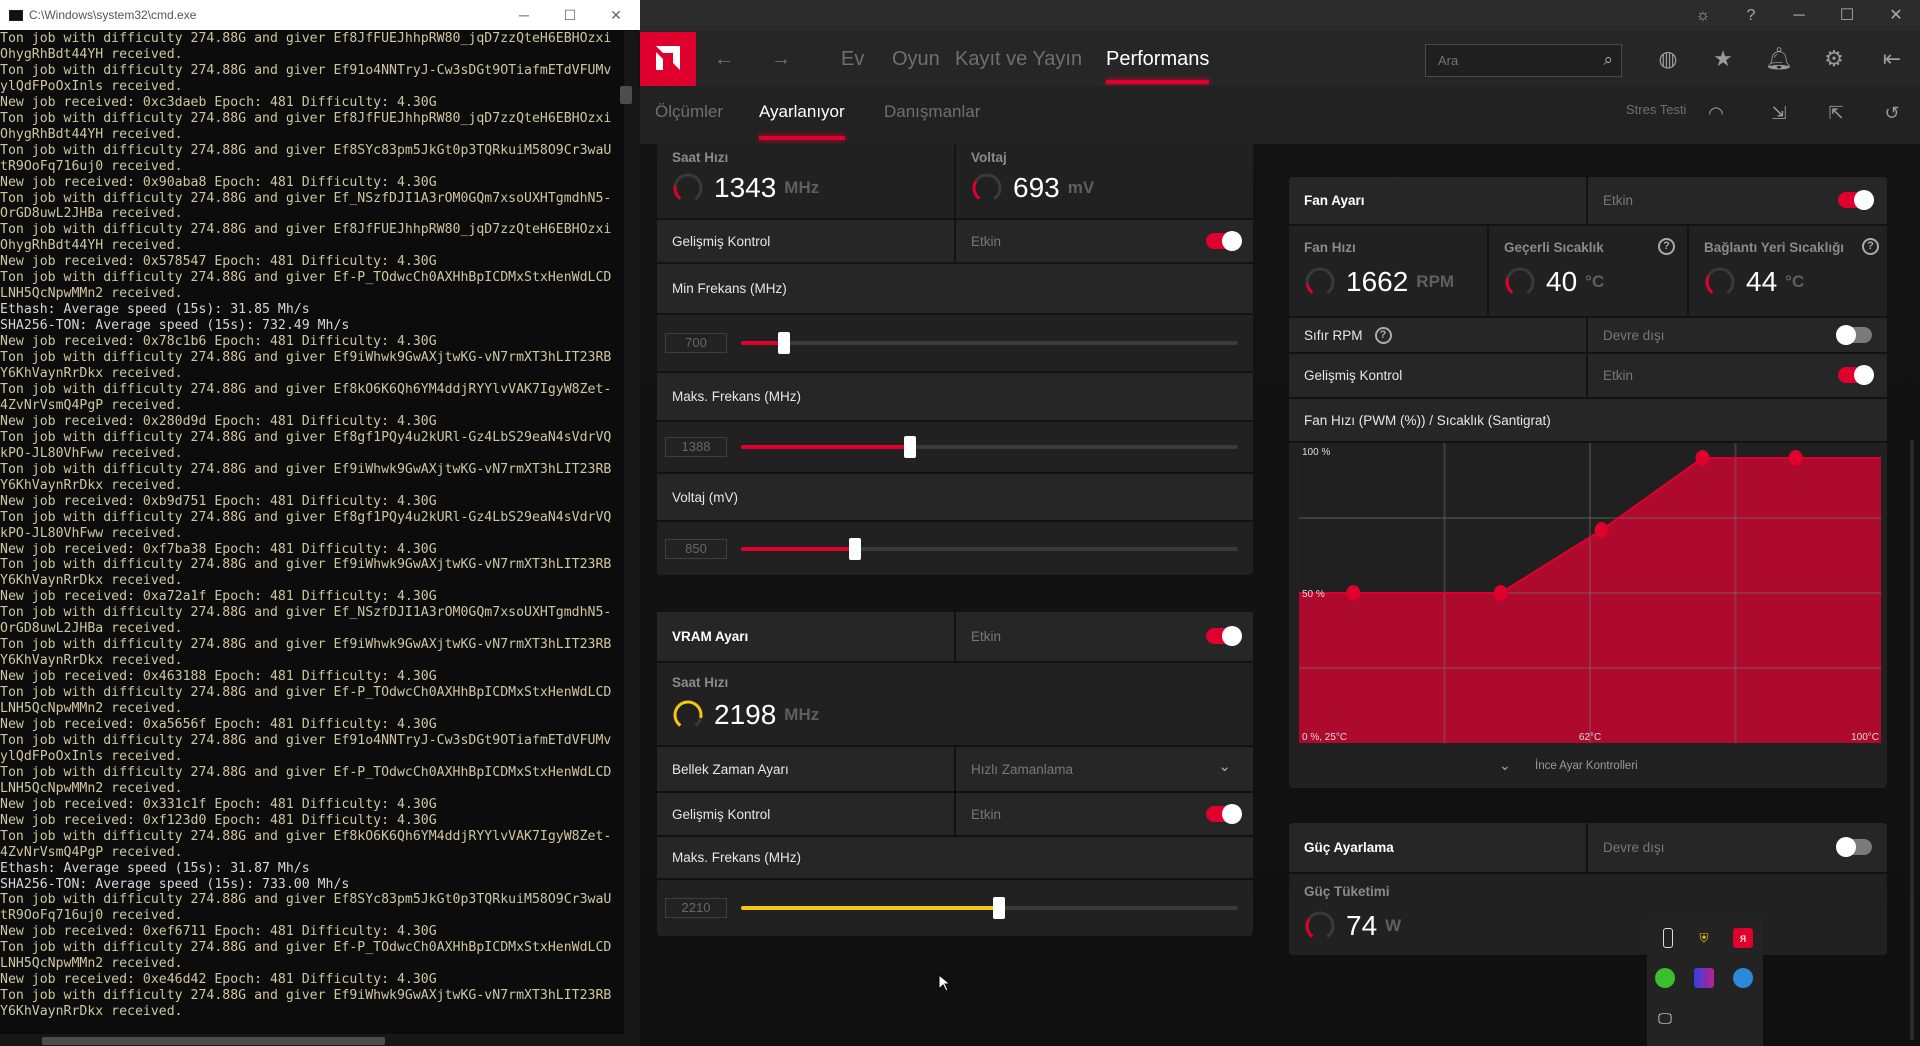  What do you see at coordinates (1668, 59) in the screenshot?
I see `globe-icon: ◍` at bounding box center [1668, 59].